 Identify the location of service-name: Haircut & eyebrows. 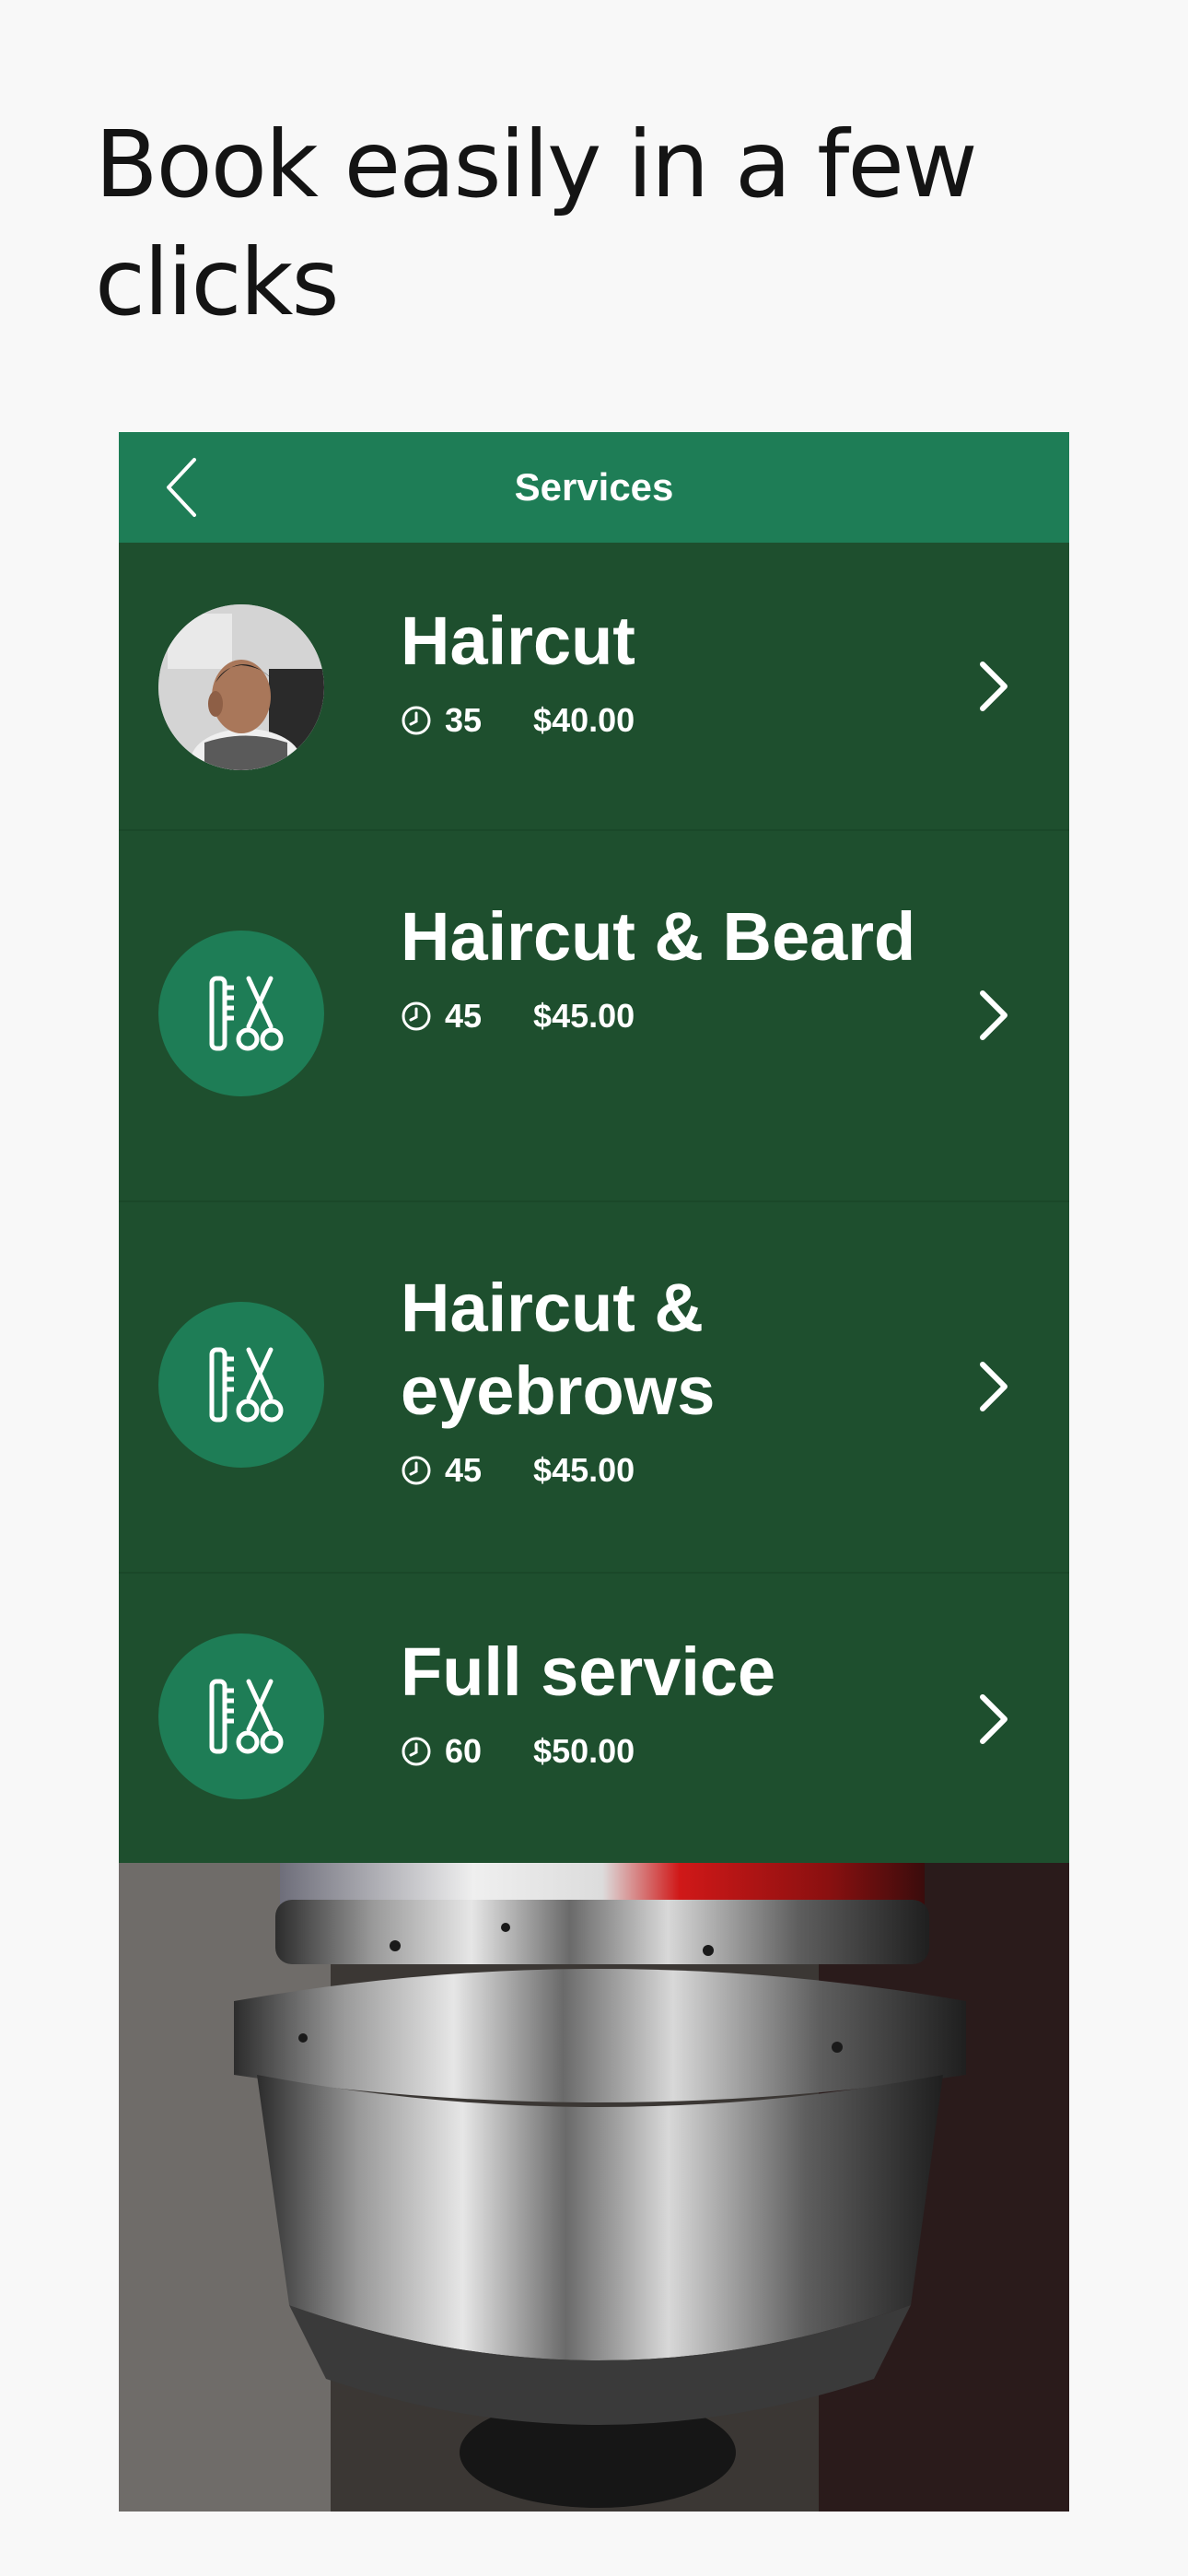
(558, 1349).